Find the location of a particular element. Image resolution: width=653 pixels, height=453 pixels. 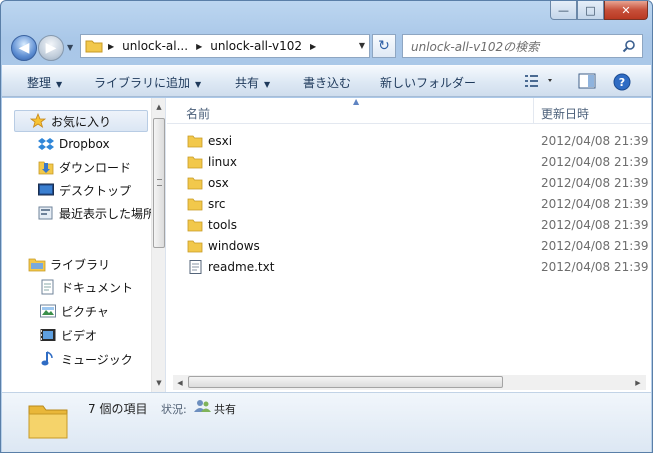

burn-button: 書き込む is located at coordinates (327, 82).